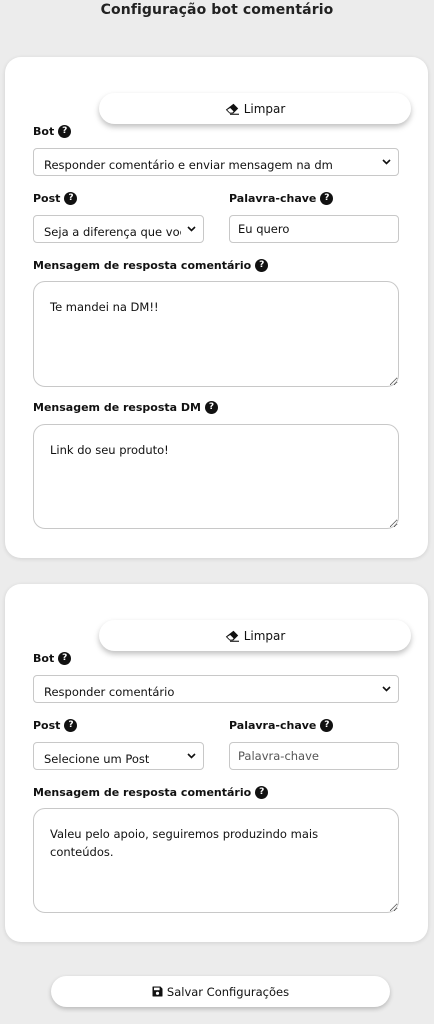  I want to click on save-settings-label: Salvar Configurações, so click(228, 991).